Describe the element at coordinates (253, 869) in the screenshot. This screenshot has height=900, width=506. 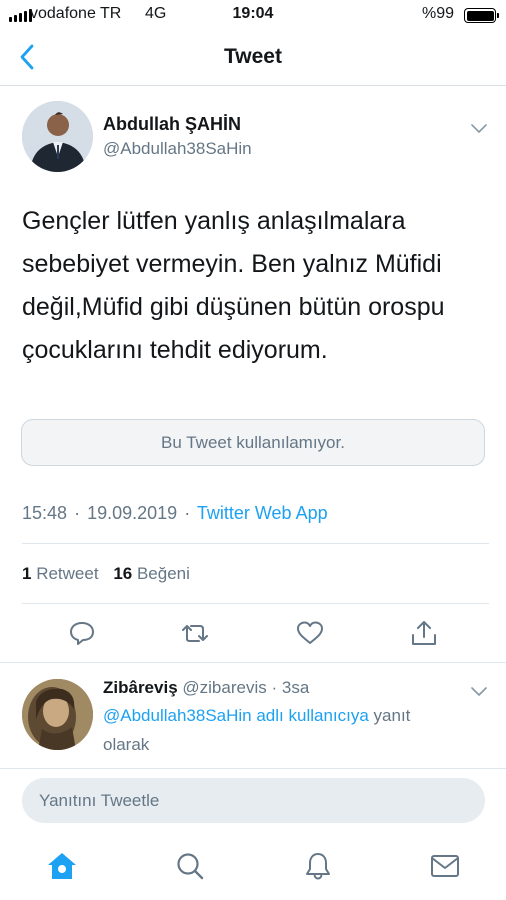
I see `tab-bar` at that location.